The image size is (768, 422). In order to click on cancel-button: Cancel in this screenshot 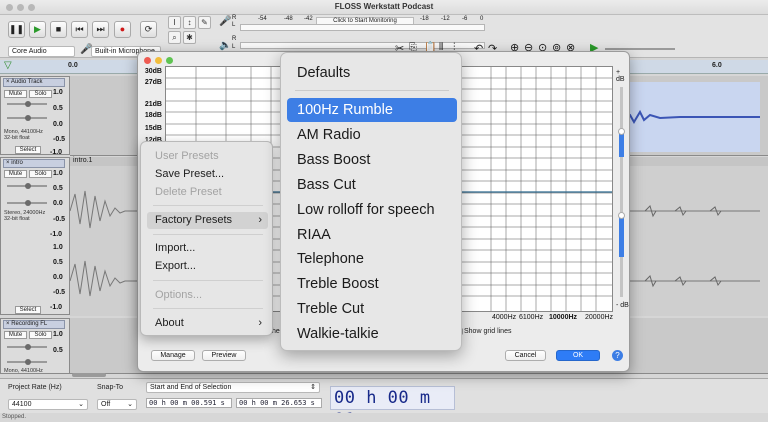, I will do `click(525, 355)`.